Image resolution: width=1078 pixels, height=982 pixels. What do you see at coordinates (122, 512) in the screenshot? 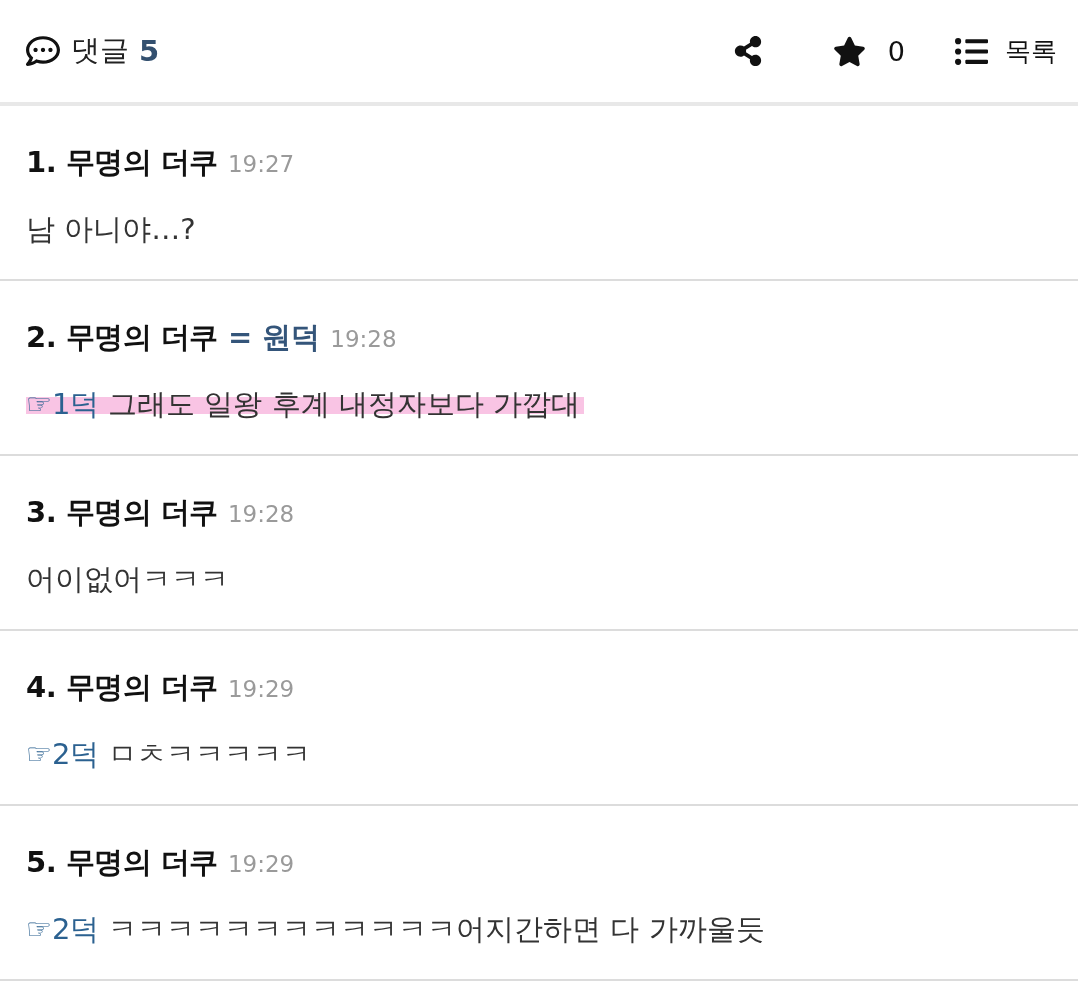
I see `comment-author: 3. 무명의 더쿠` at bounding box center [122, 512].